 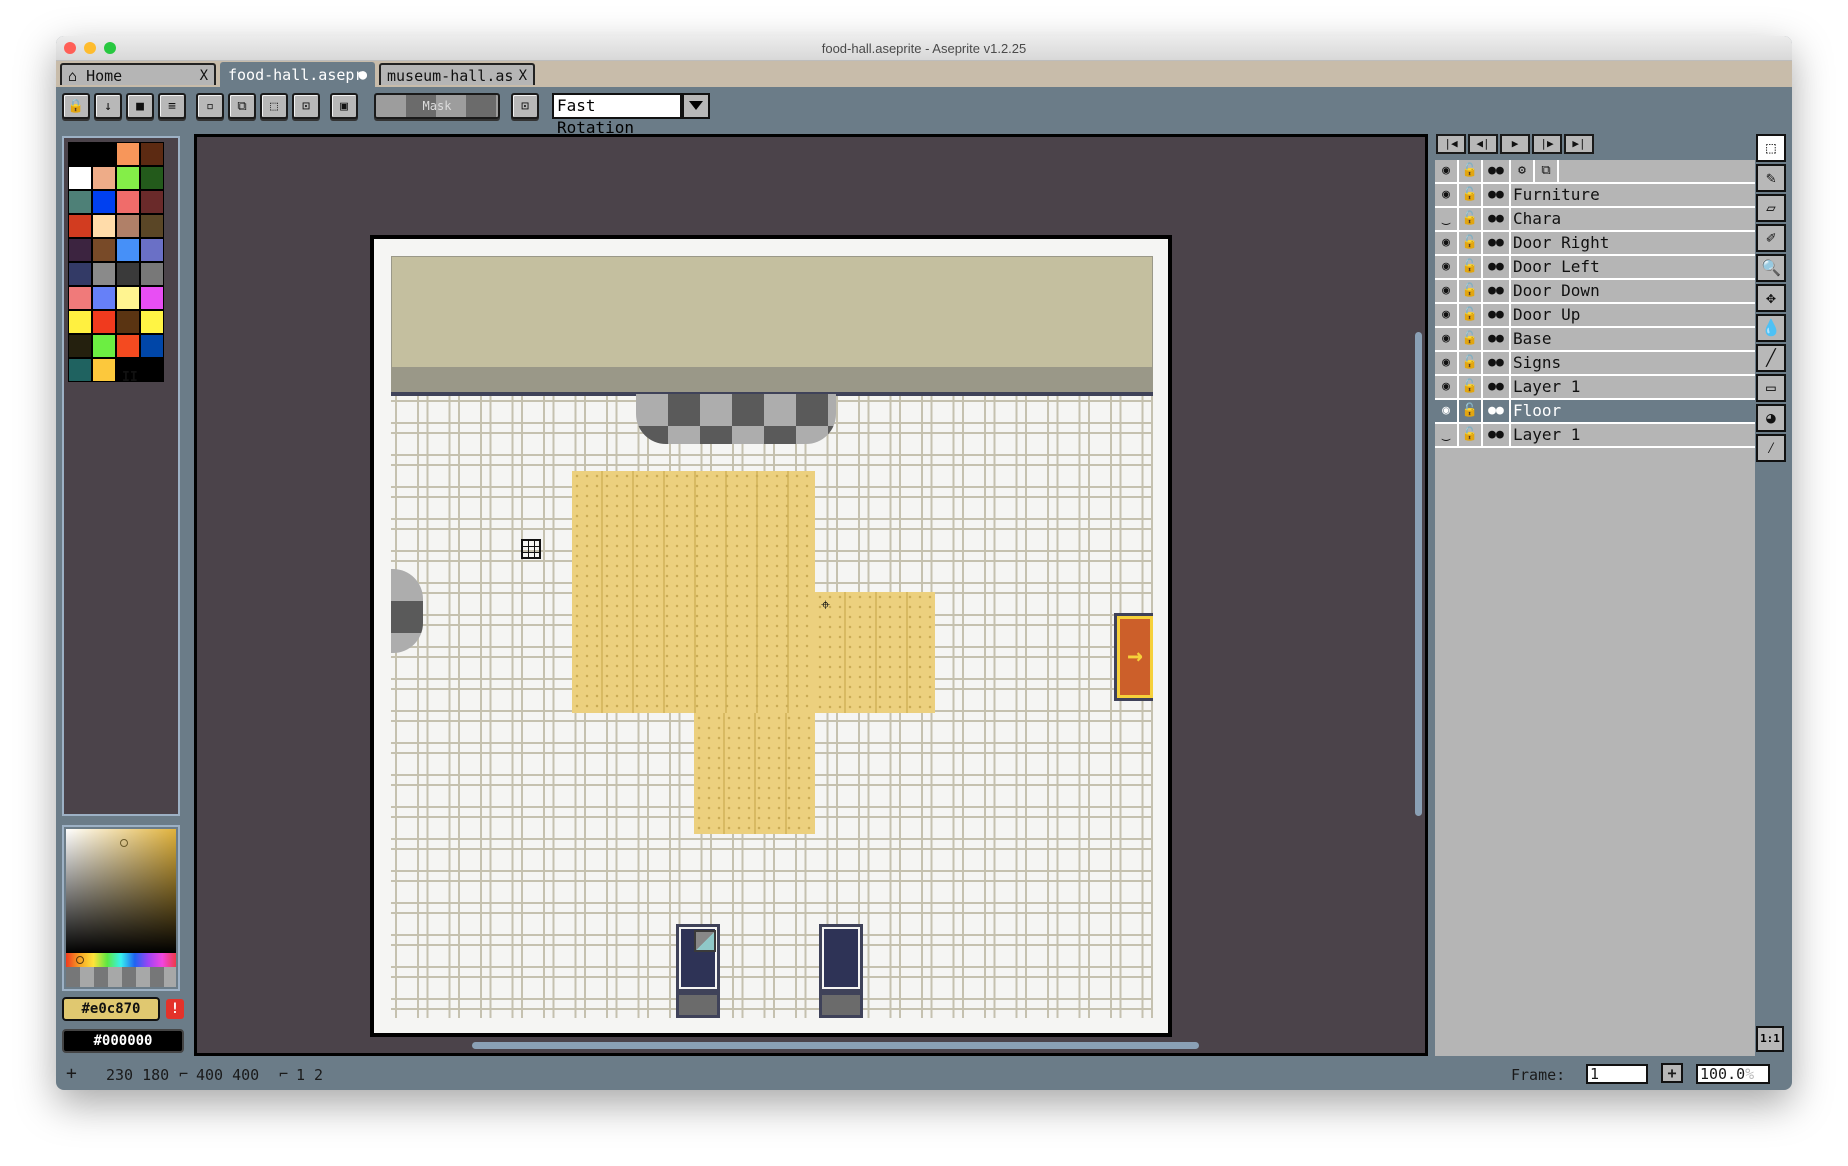 What do you see at coordinates (80, 960) in the screenshot?
I see `hue-cursor` at bounding box center [80, 960].